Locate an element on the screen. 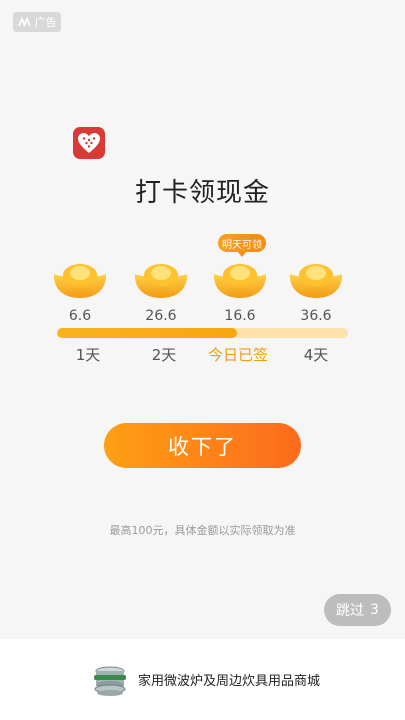 The width and height of the screenshot is (405, 720). checkin-progress-bar is located at coordinates (202, 333).